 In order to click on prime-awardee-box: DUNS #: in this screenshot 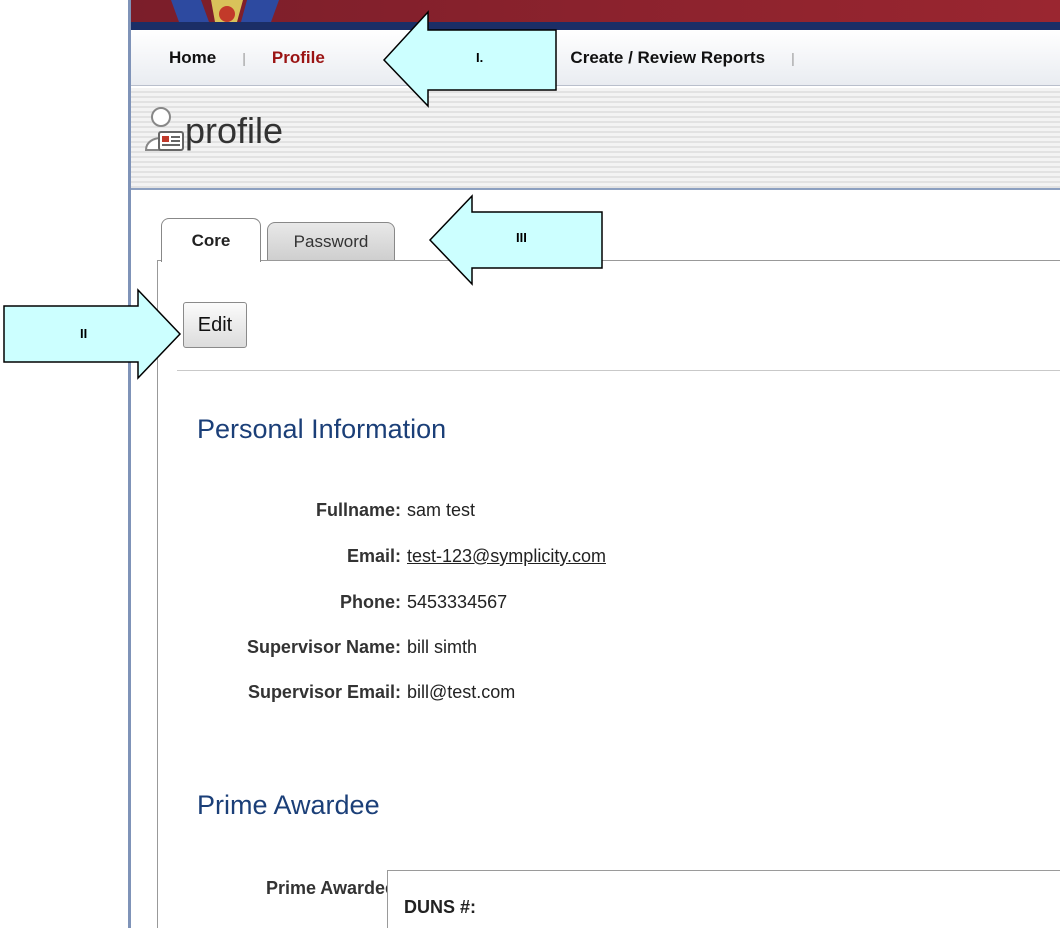, I will do `click(723, 899)`.